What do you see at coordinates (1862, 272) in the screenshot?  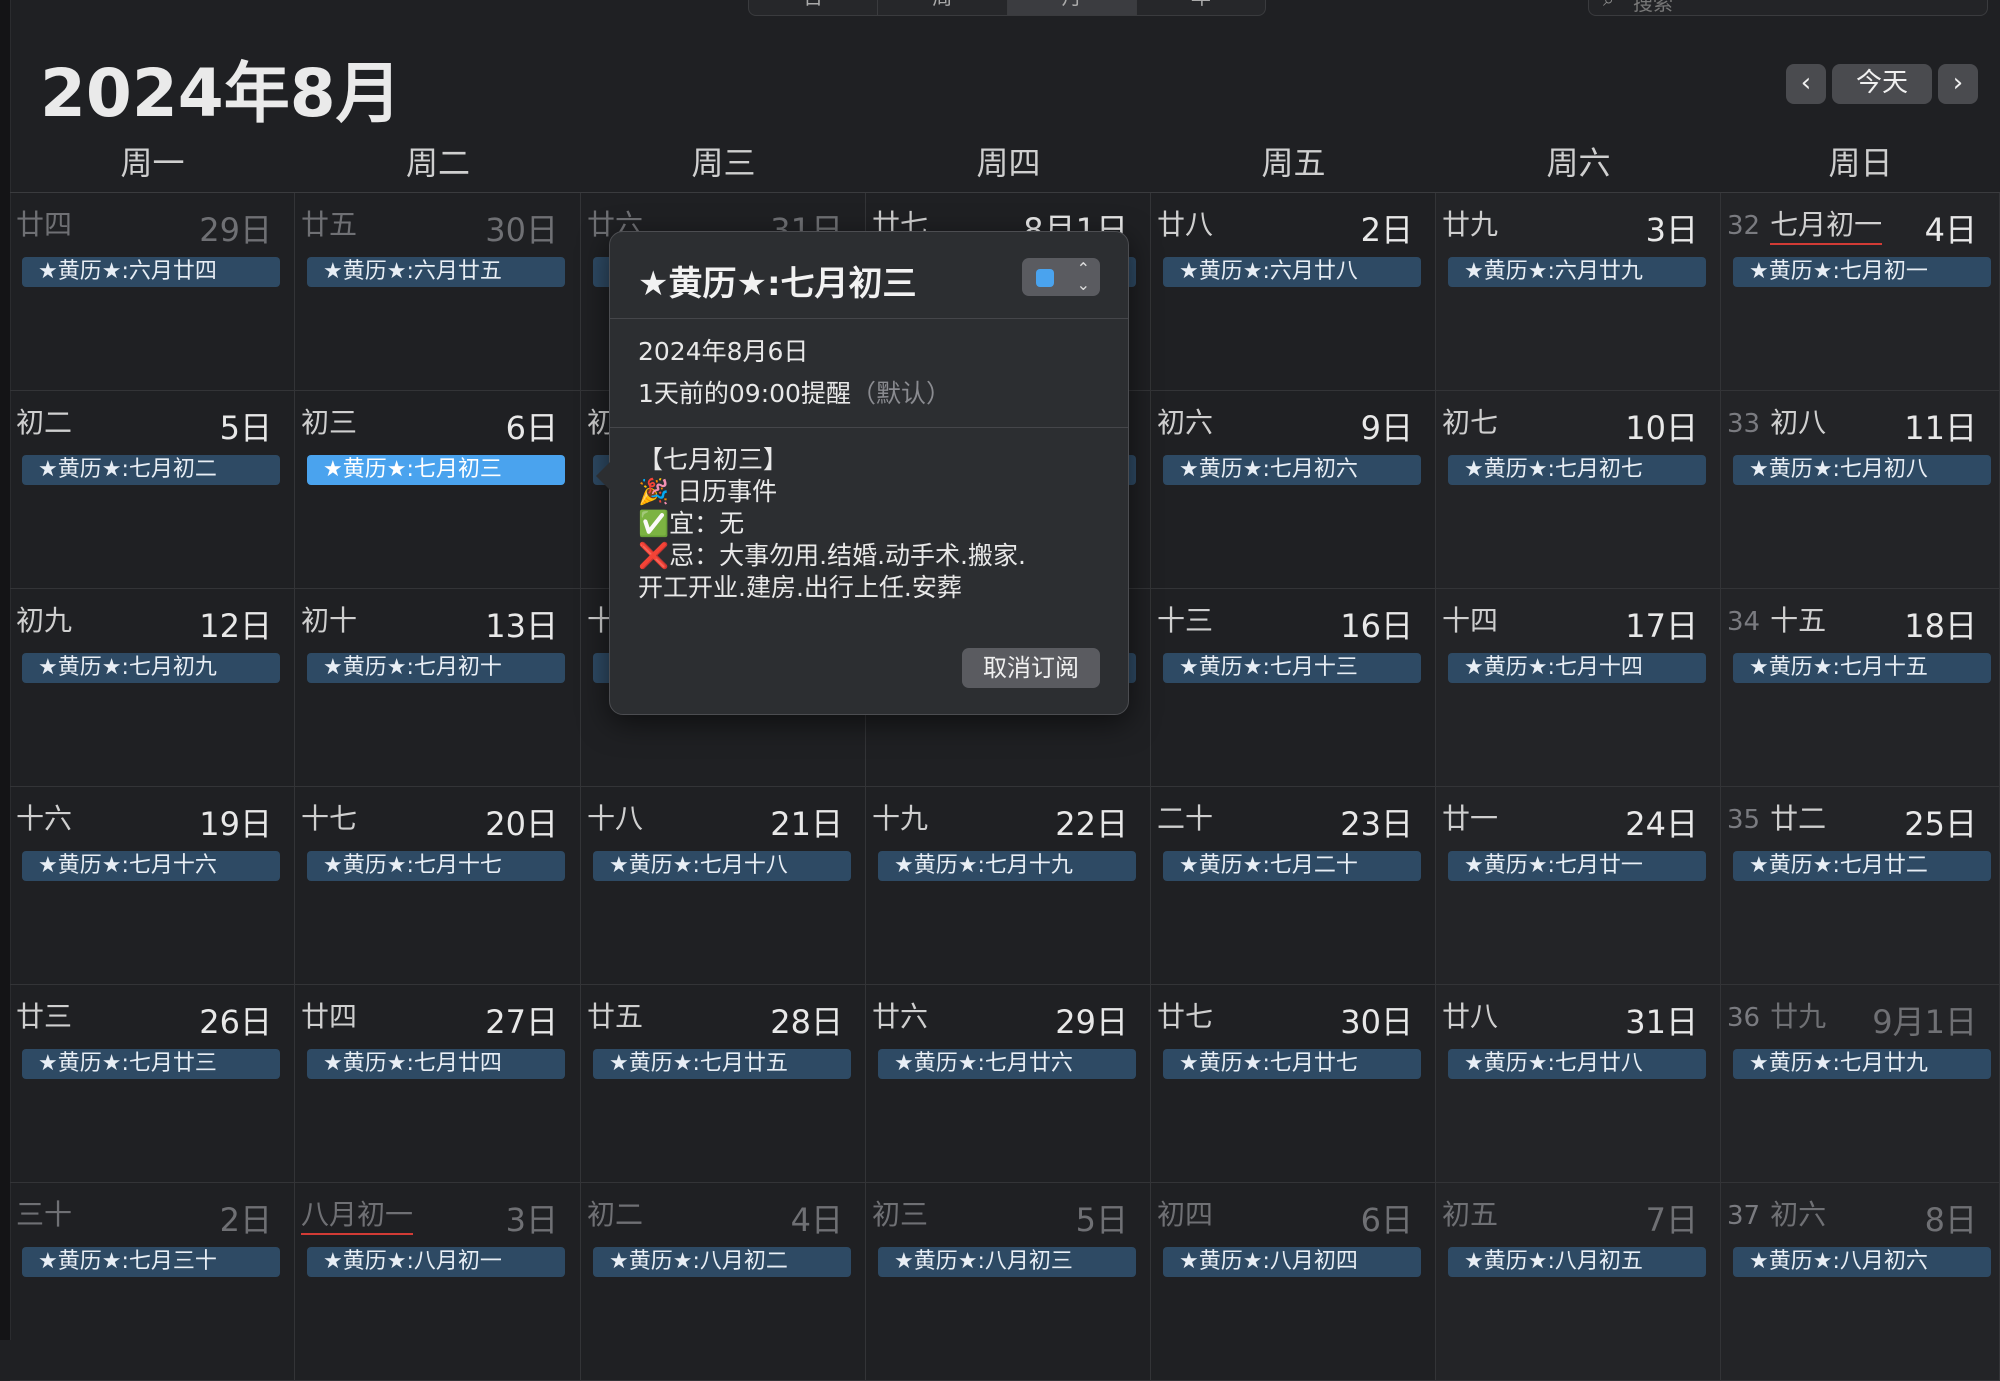 I see `event-chip: ★黄历★:七月初一` at bounding box center [1862, 272].